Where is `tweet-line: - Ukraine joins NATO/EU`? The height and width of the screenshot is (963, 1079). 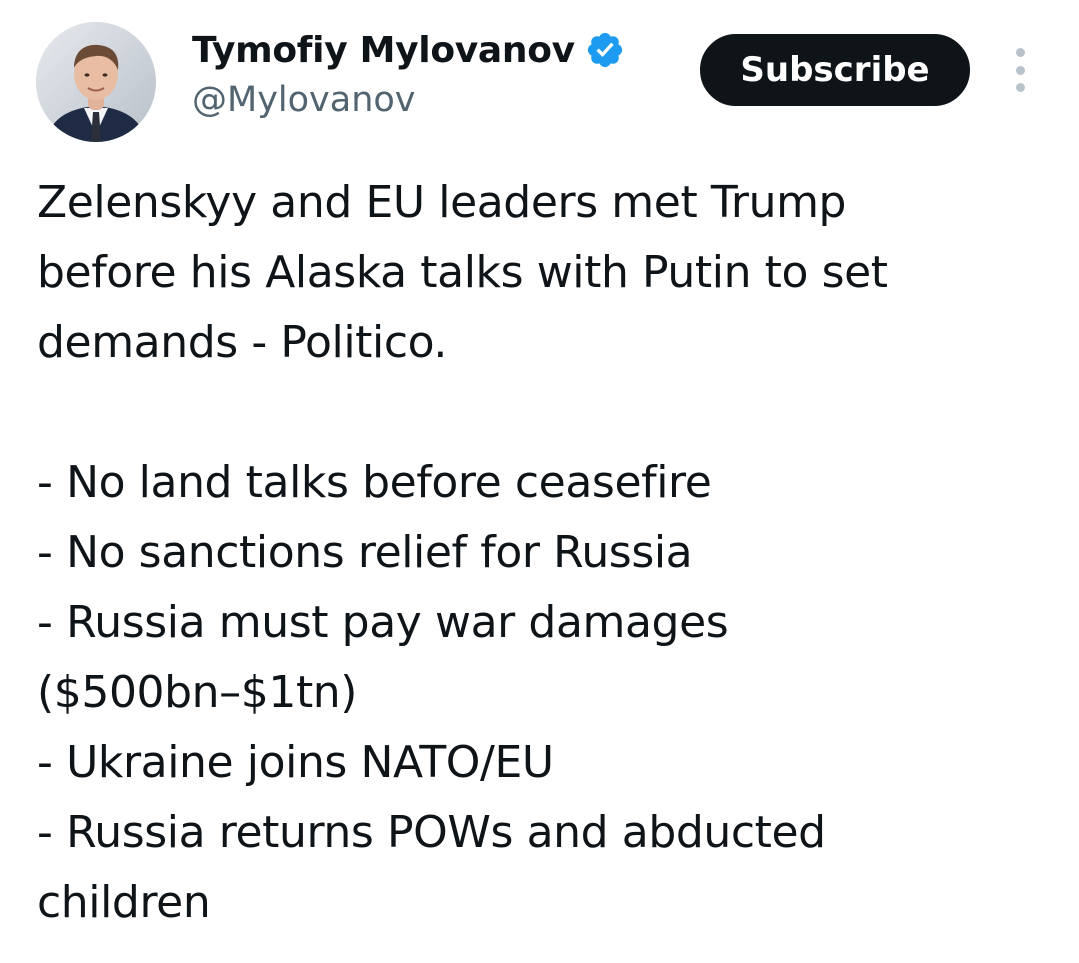
tweet-line: - Ukraine joins NATO/EU is located at coordinates (295, 762).